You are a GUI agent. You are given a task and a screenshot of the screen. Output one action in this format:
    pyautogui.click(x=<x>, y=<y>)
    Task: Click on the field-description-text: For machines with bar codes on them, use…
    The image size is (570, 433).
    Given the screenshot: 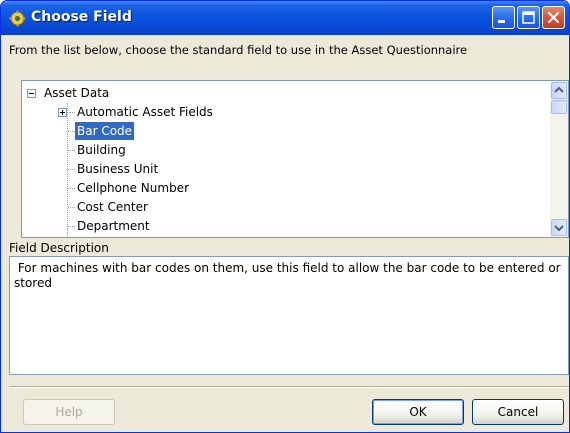 What is the action you would take?
    pyautogui.click(x=289, y=275)
    